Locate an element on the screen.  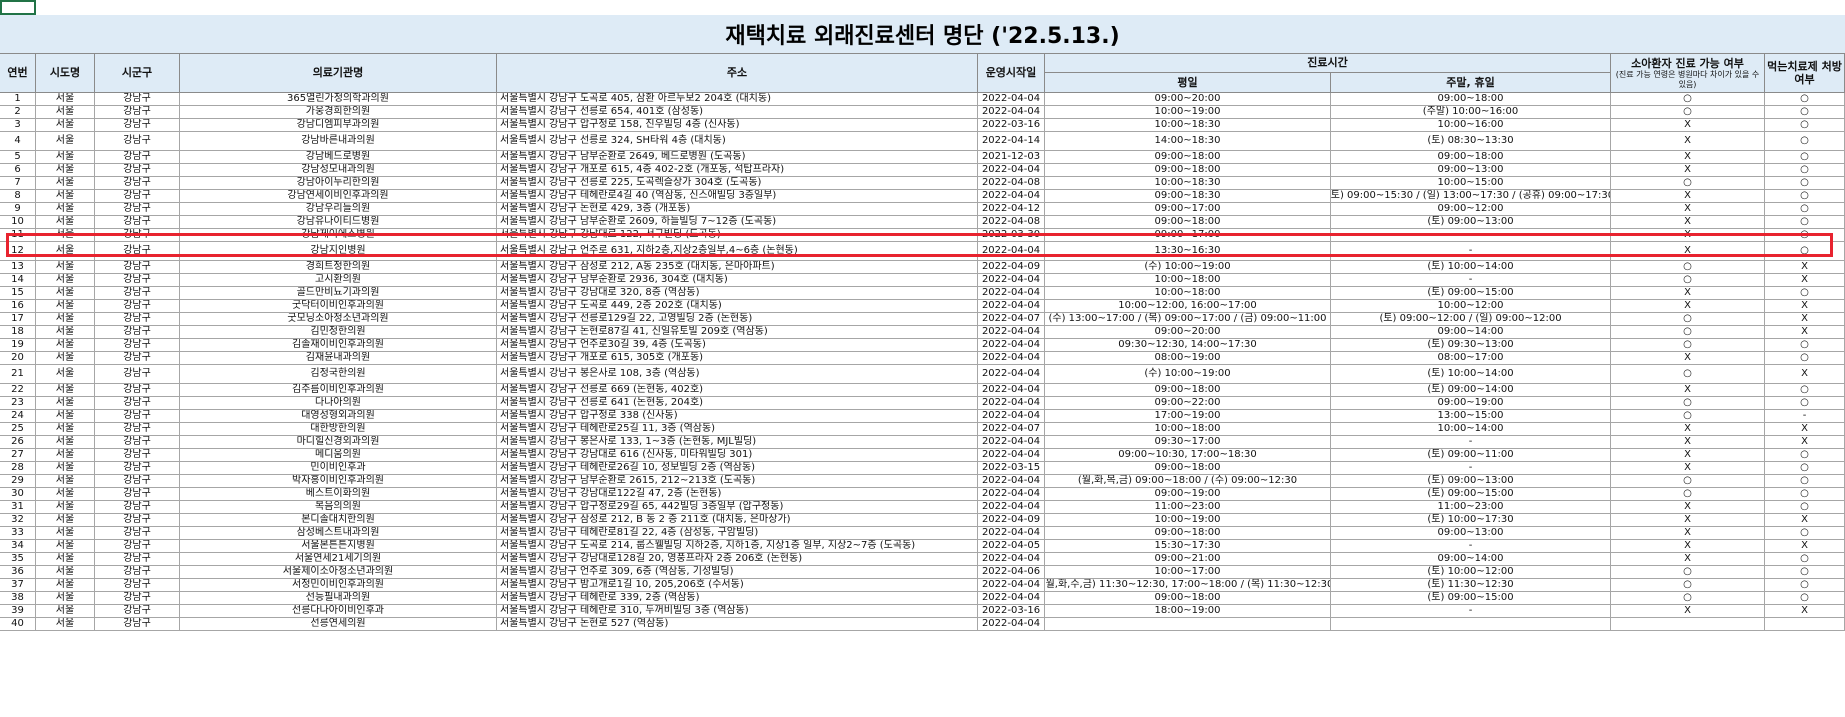
cell-weekday: 10:00~18:30 is located at coordinates (1188, 183).